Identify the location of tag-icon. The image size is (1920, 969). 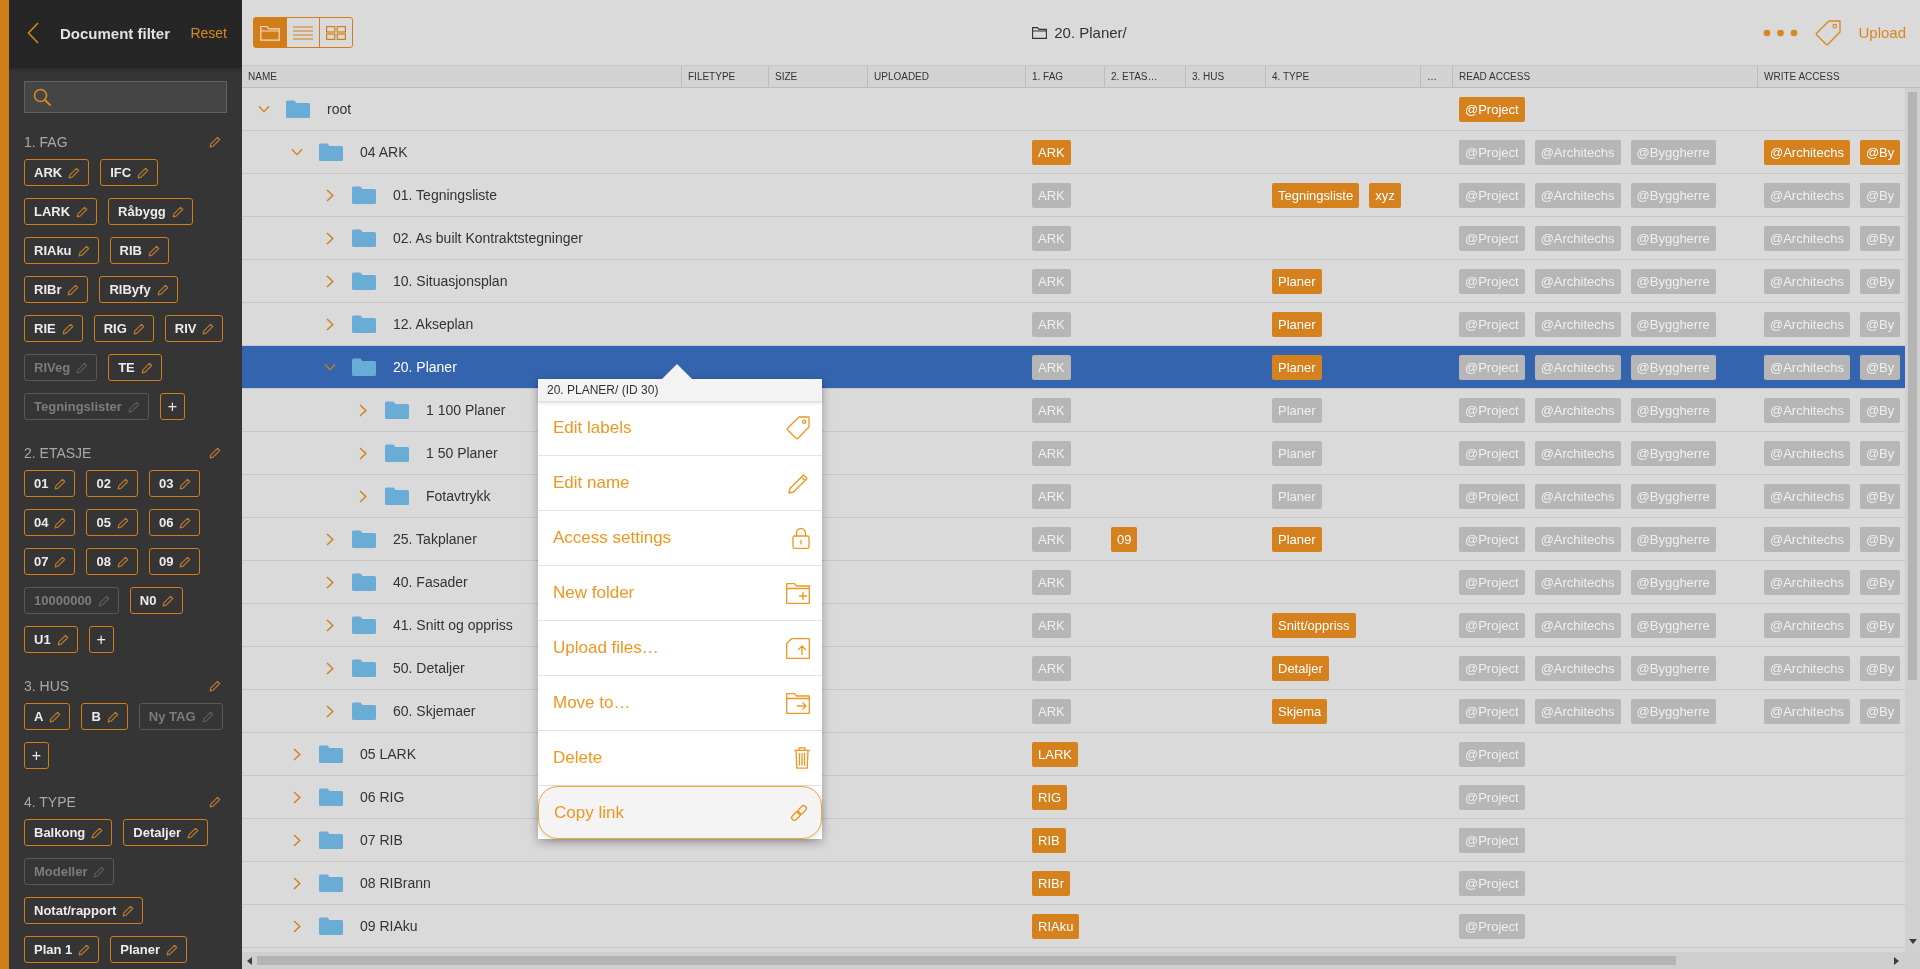
(1828, 32).